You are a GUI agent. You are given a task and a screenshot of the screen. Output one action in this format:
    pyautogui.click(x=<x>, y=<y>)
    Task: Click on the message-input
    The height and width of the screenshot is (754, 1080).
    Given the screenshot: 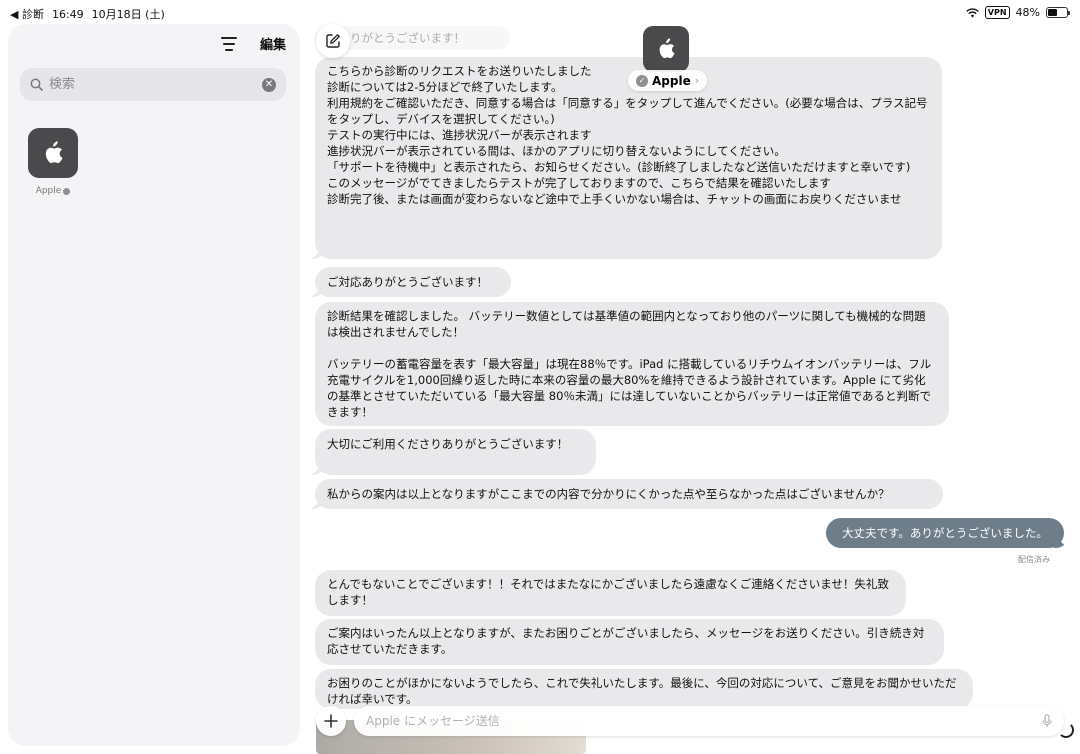 What is the action you would take?
    pyautogui.click(x=704, y=721)
    